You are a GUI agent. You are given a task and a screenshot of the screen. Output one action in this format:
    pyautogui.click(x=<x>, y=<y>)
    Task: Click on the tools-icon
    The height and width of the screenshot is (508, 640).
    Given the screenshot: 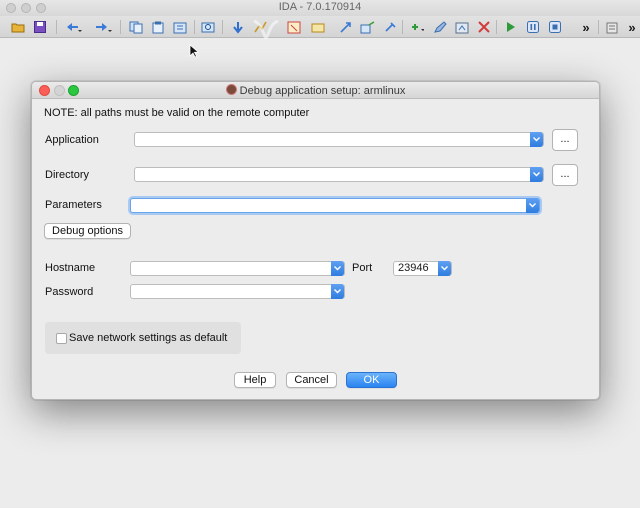 What is the action you would take?
    pyautogui.click(x=390, y=27)
    